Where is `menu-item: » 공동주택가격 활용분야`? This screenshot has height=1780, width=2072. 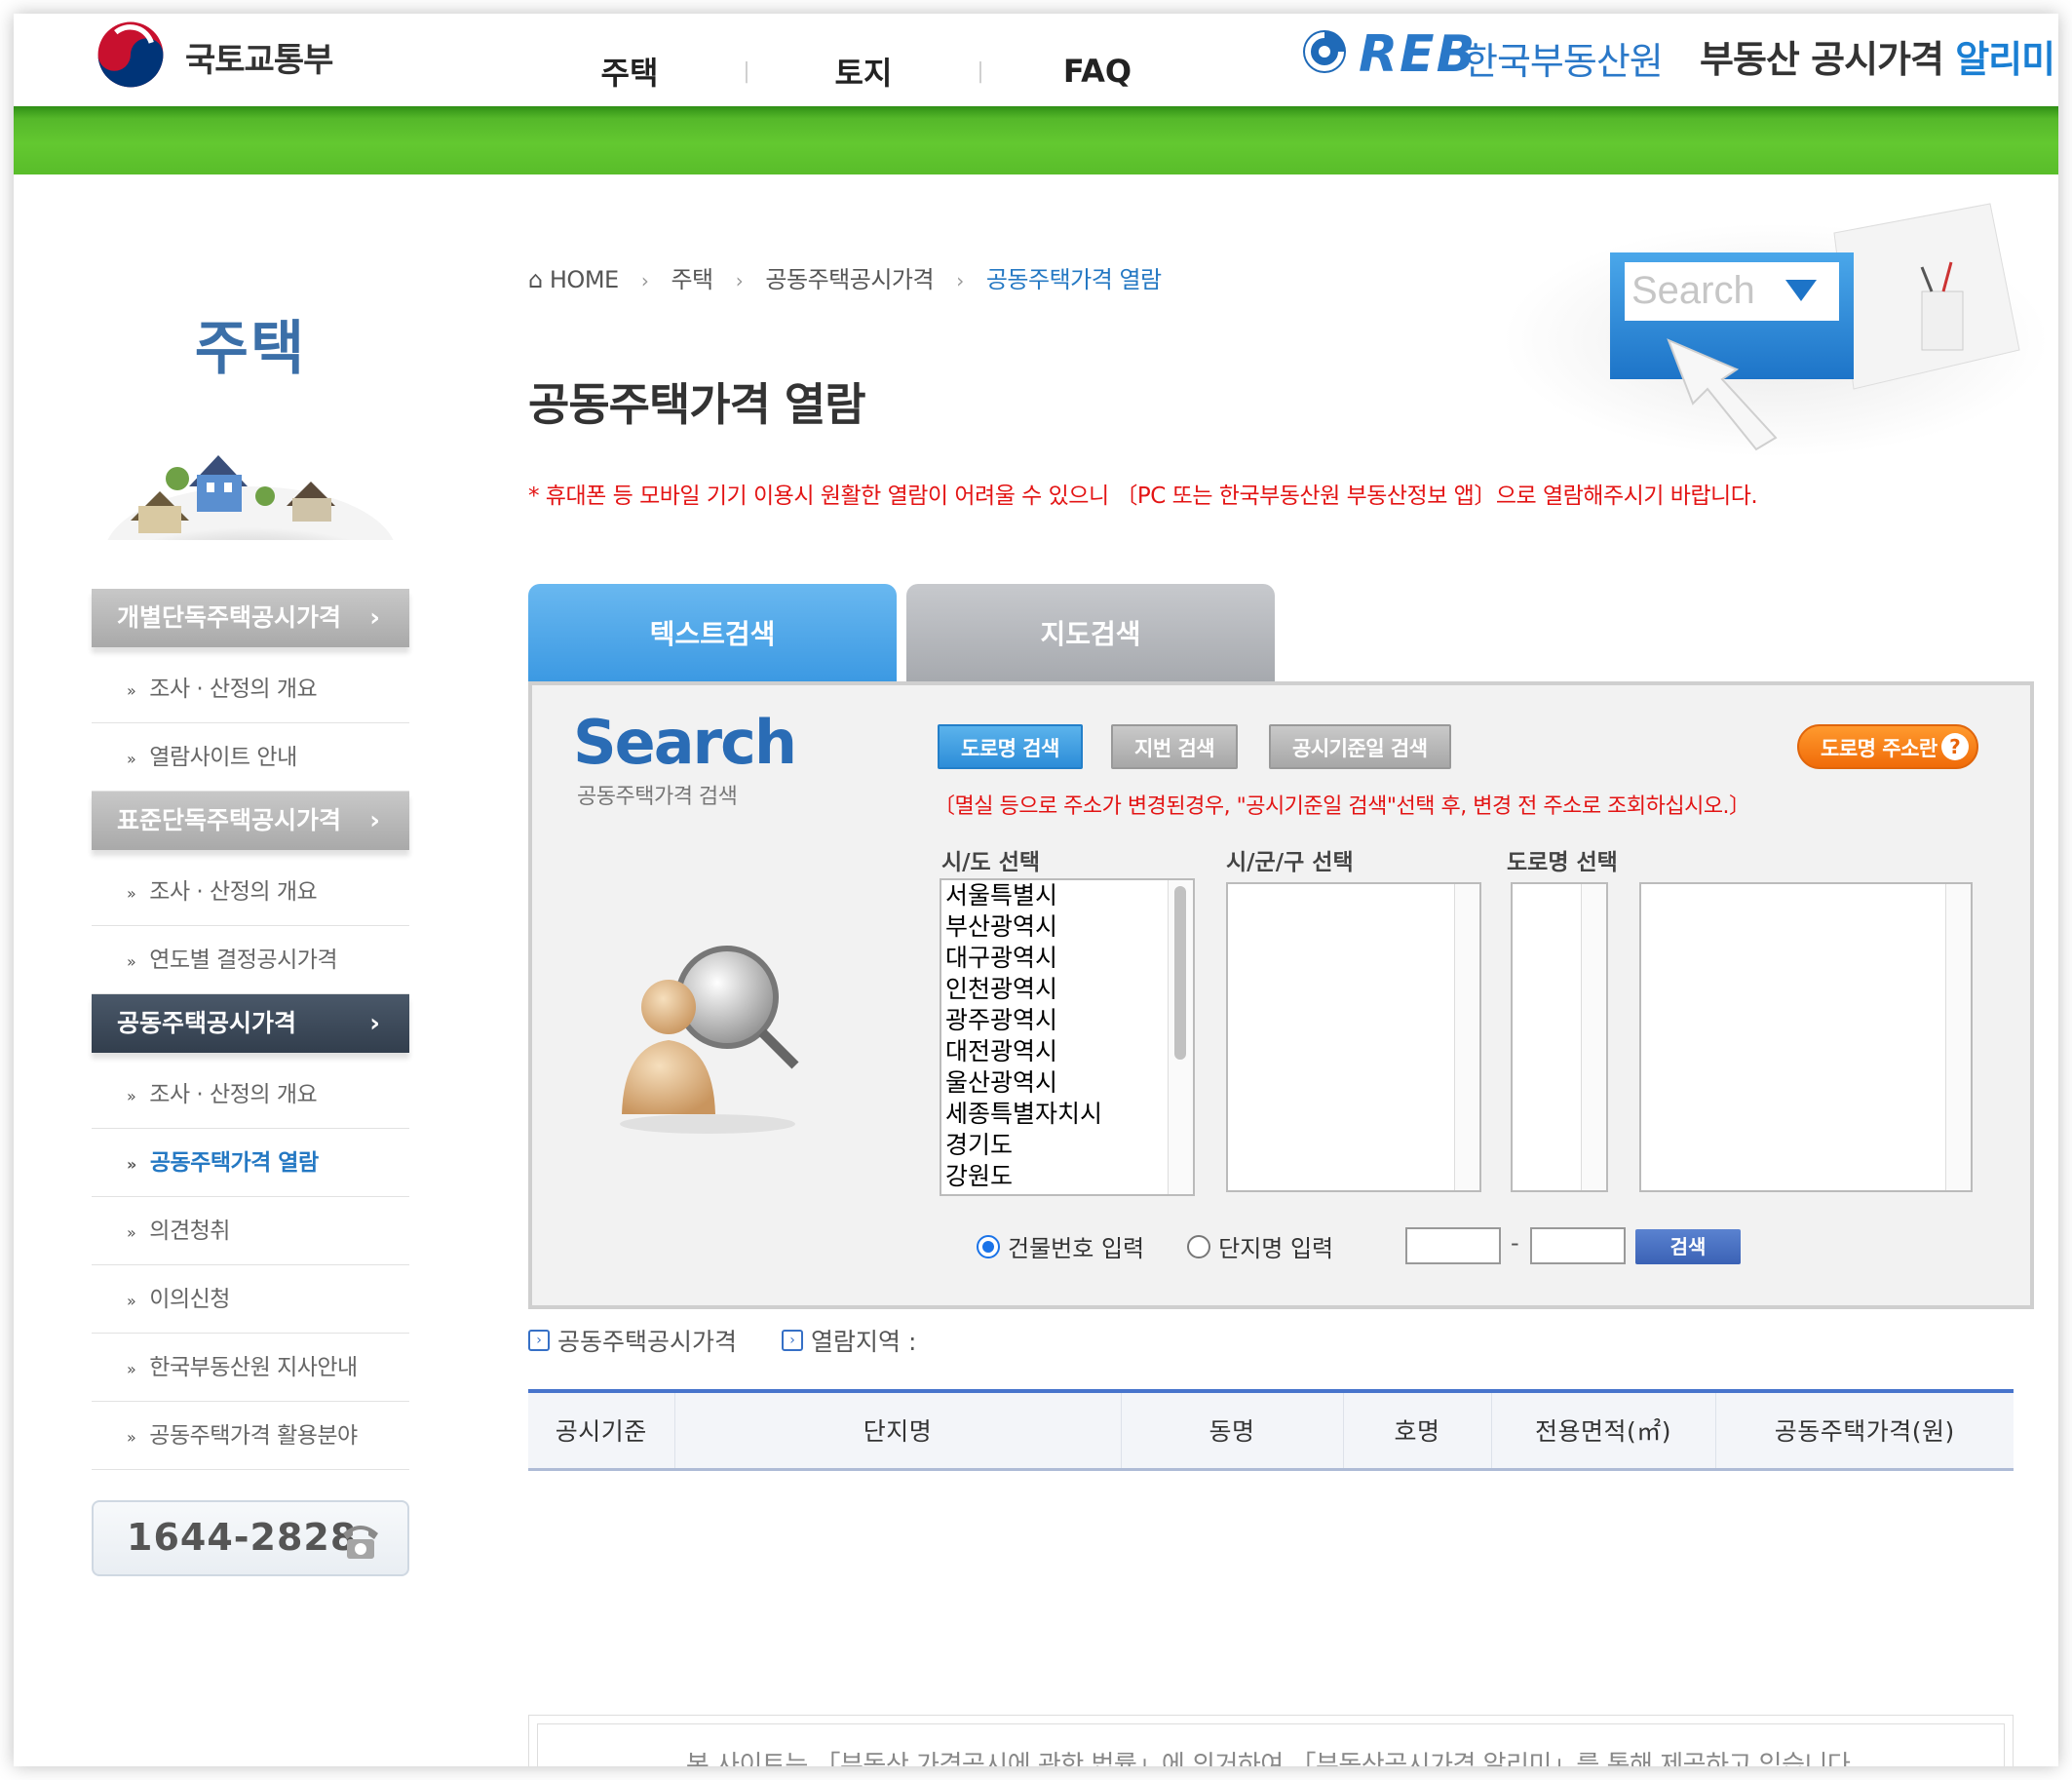 menu-item: » 공동주택가격 활용분야 is located at coordinates (250, 1436).